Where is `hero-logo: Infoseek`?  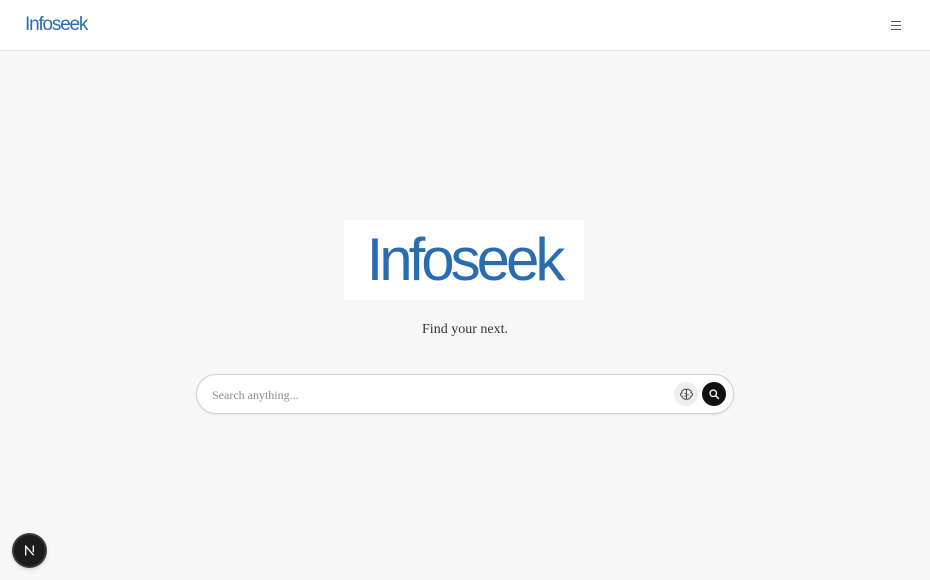
hero-logo: Infoseek is located at coordinates (464, 260).